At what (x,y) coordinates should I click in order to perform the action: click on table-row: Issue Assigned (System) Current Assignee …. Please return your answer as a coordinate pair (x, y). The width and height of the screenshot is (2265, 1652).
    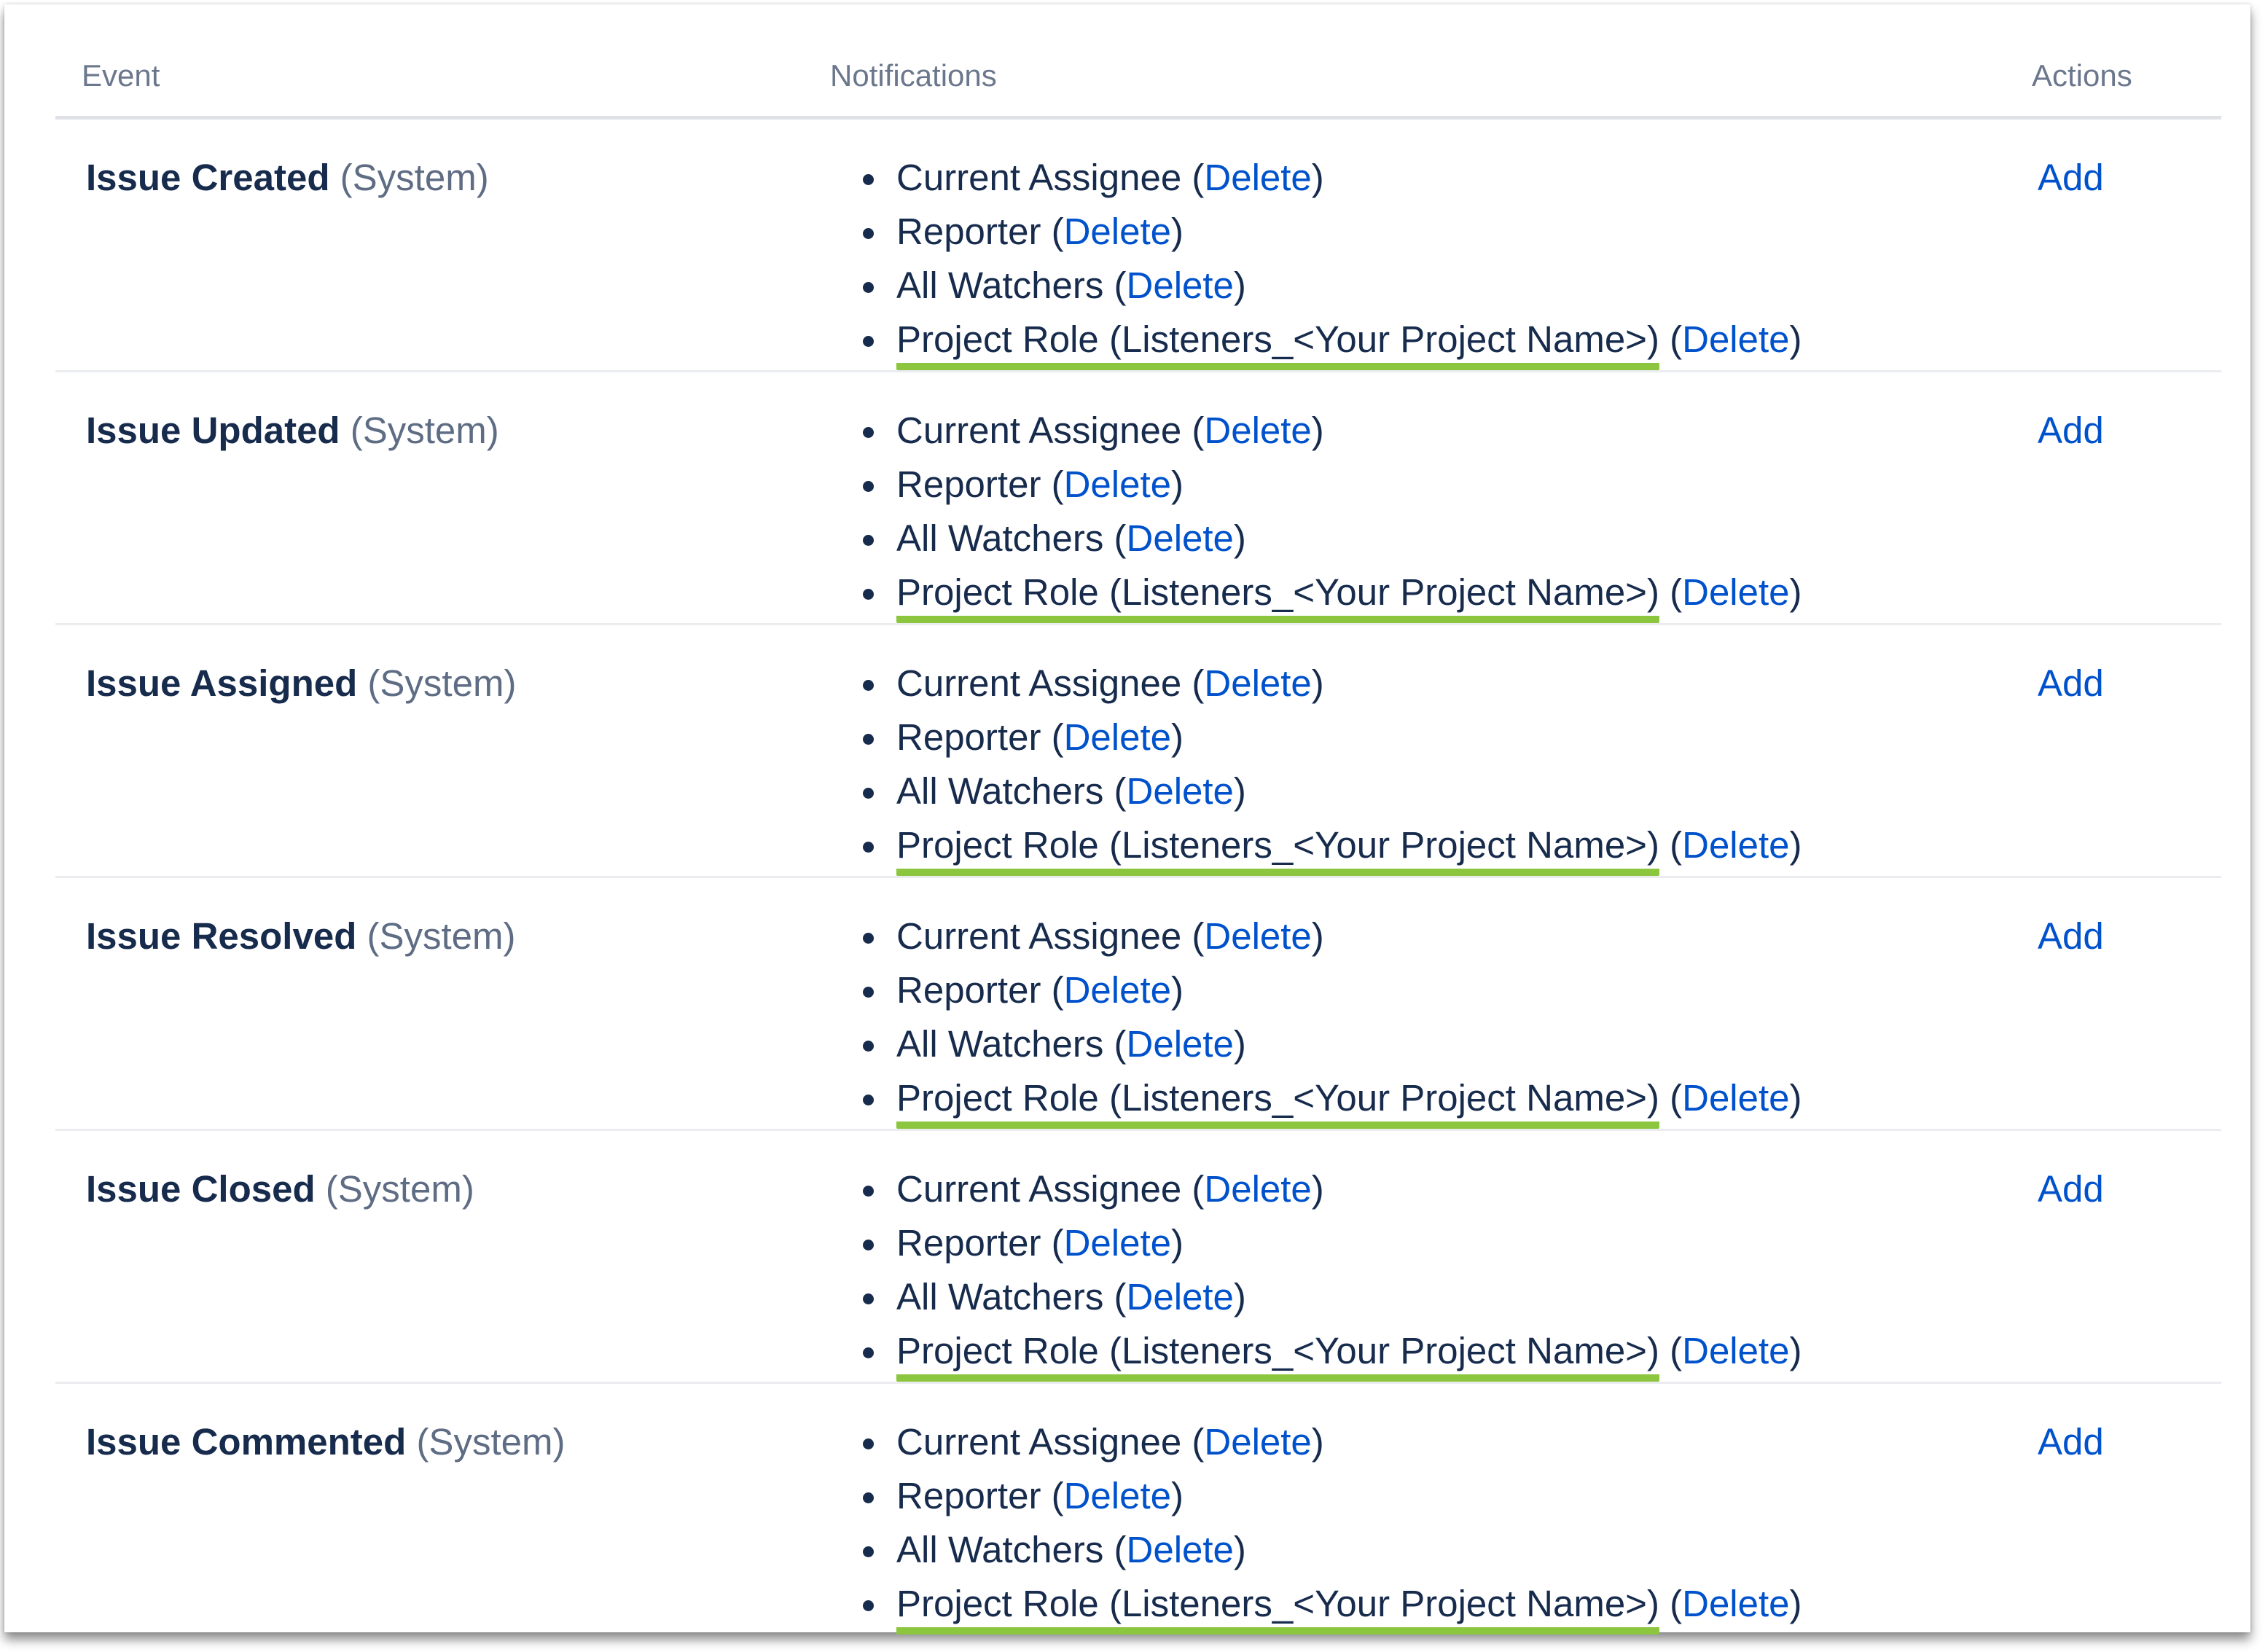
    Looking at the image, I should click on (1138, 751).